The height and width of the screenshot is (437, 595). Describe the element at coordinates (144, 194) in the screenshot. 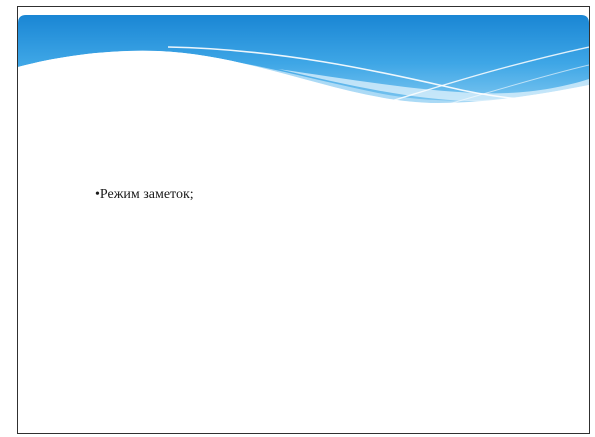

I see `bullet-item-notes-mode: •Режим заметок;` at that location.